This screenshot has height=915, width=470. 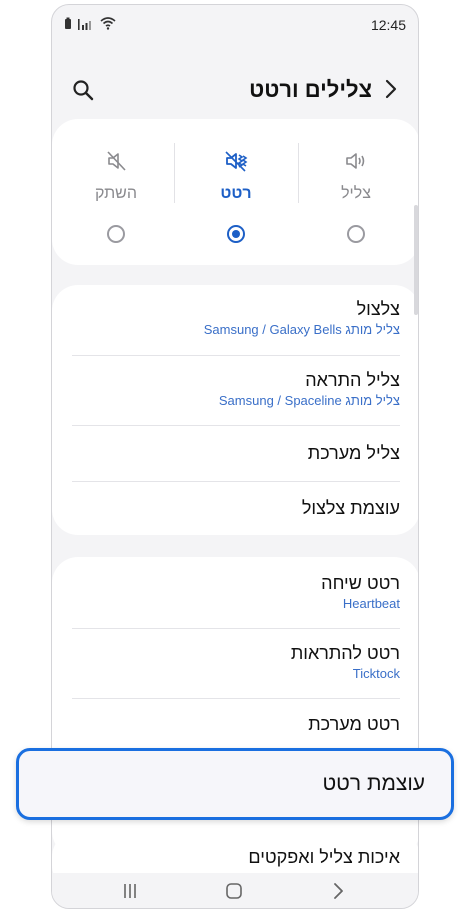 What do you see at coordinates (350, 508) in the screenshot?
I see `ringtone-volume-title: עוצמת צלצול` at bounding box center [350, 508].